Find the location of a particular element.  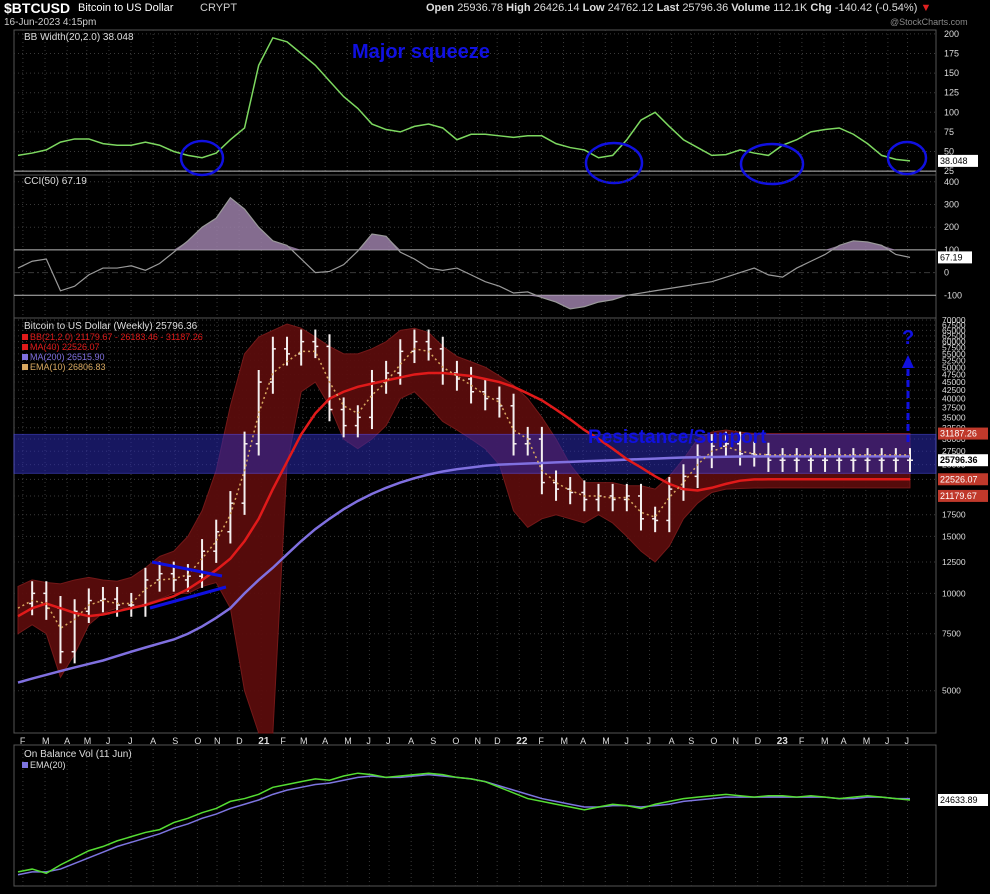

major-squeeze-annotation: Major squeeze is located at coordinates (421, 52).